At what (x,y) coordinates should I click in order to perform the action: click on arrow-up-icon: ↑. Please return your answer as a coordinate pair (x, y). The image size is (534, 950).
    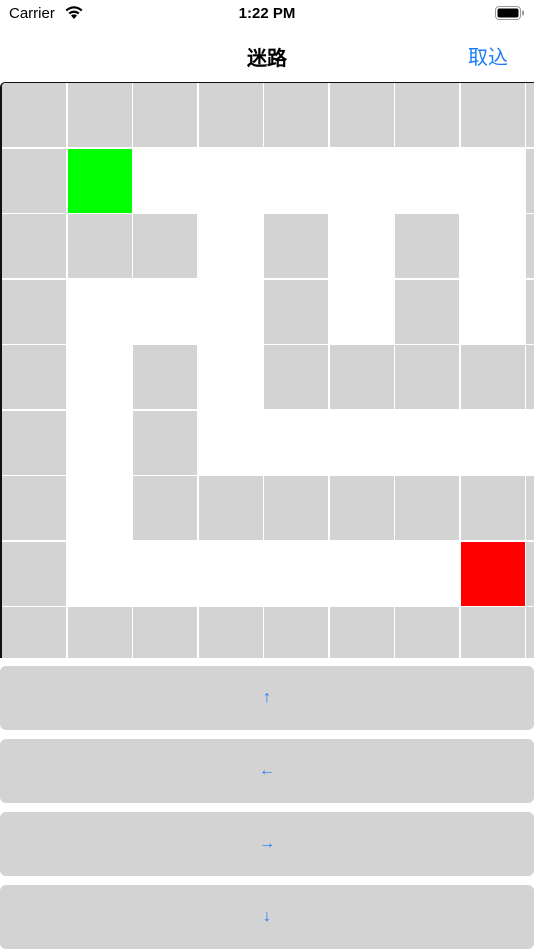
    Looking at the image, I should click on (267, 697).